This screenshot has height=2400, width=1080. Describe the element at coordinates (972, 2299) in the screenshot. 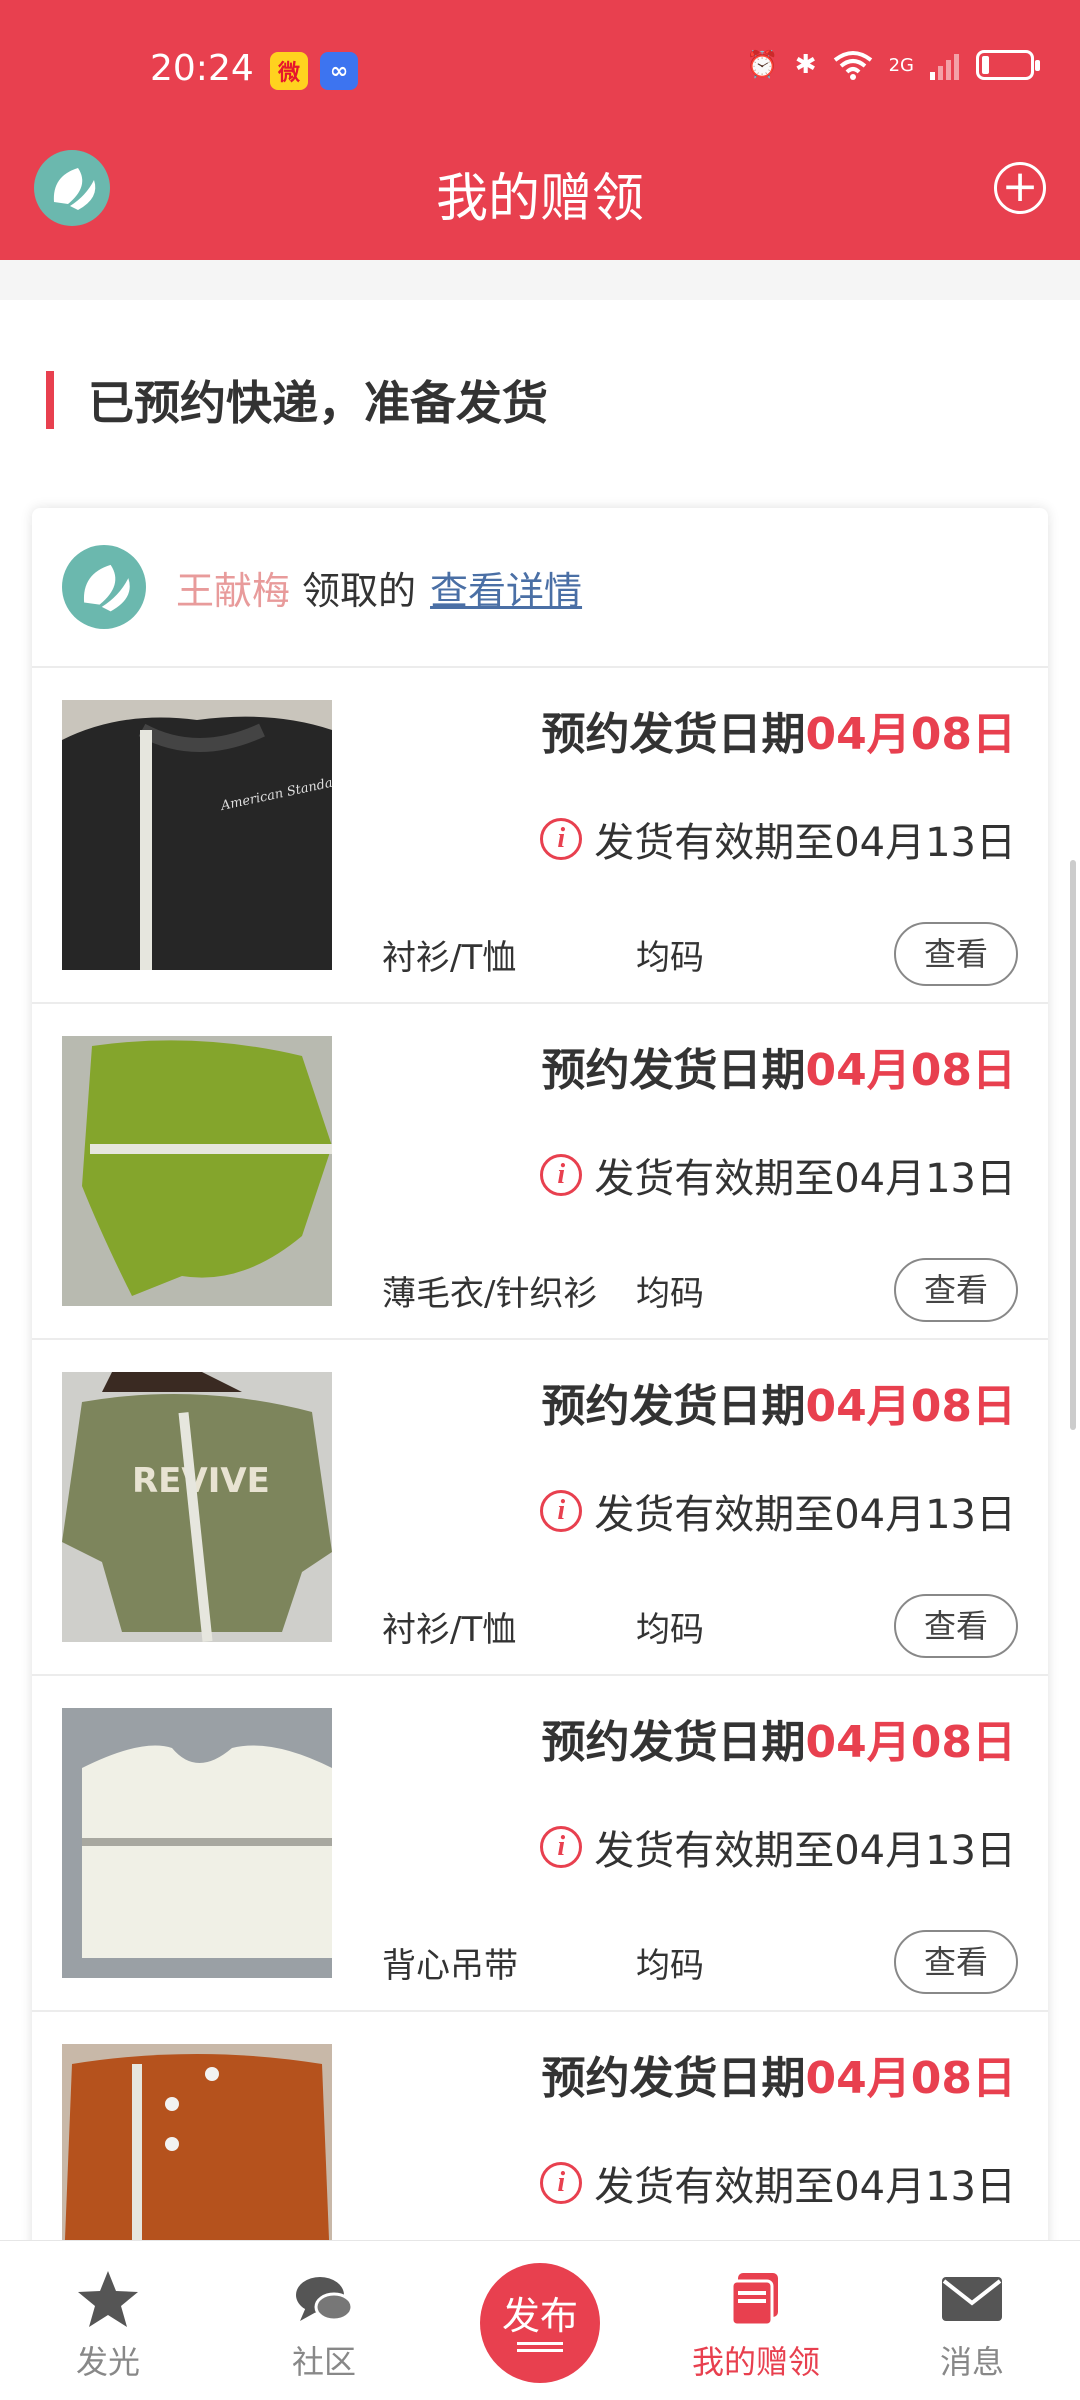

I see `envelope-icon` at that location.